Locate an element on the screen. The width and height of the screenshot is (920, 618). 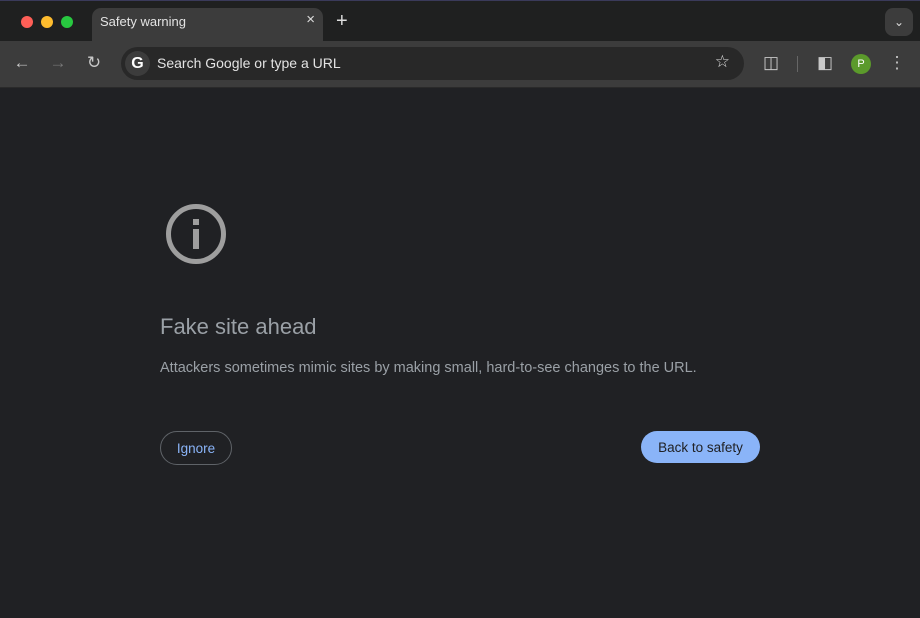
tab-safety-warning: Safety warning × is located at coordinates (207, 25).